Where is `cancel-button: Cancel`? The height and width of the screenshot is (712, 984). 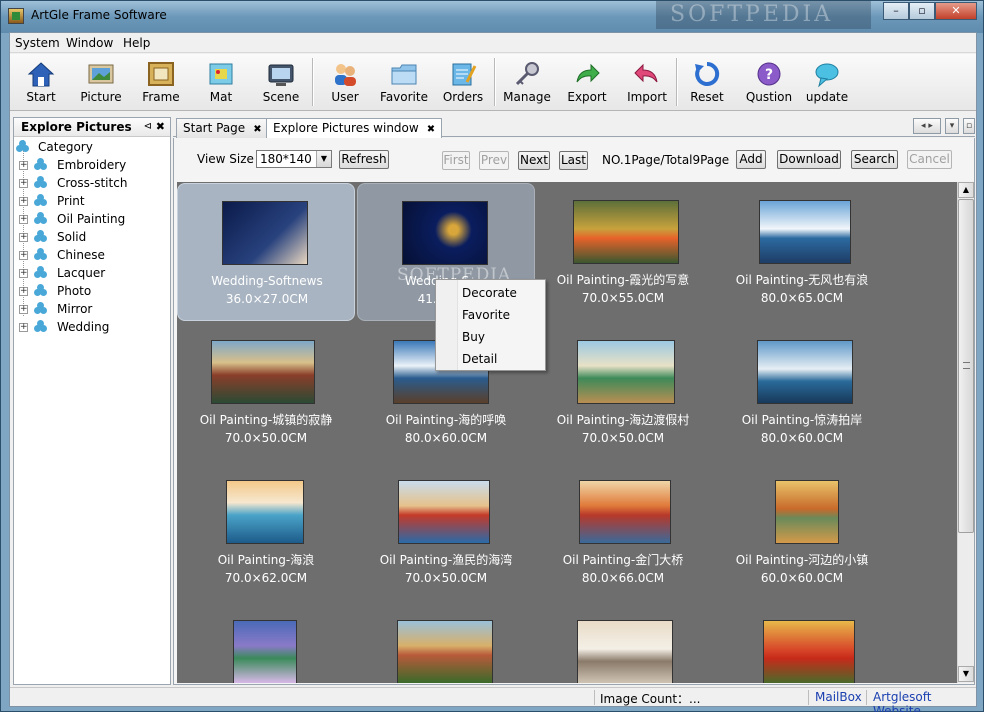 cancel-button: Cancel is located at coordinates (929, 159).